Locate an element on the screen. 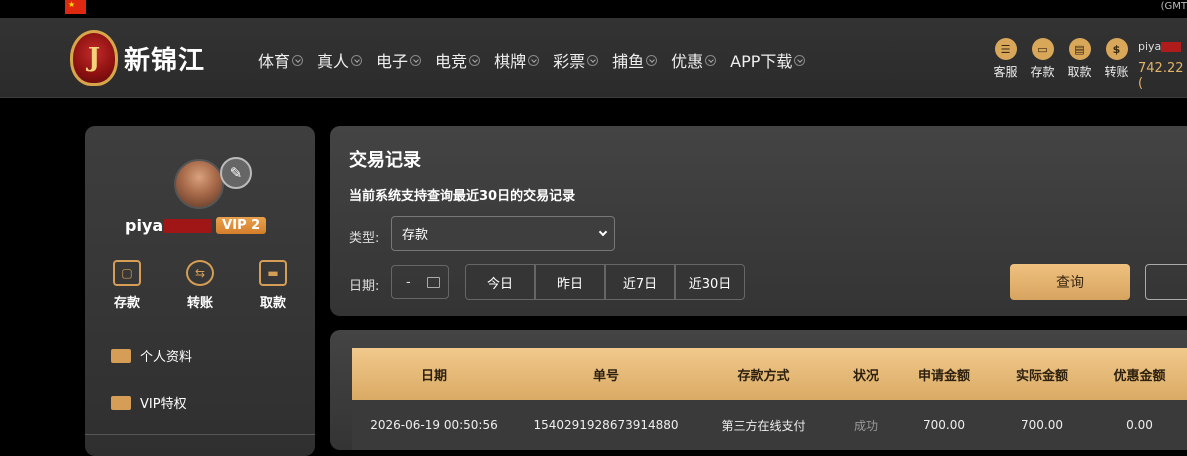  brand-name: 新锦江 is located at coordinates (165, 60).